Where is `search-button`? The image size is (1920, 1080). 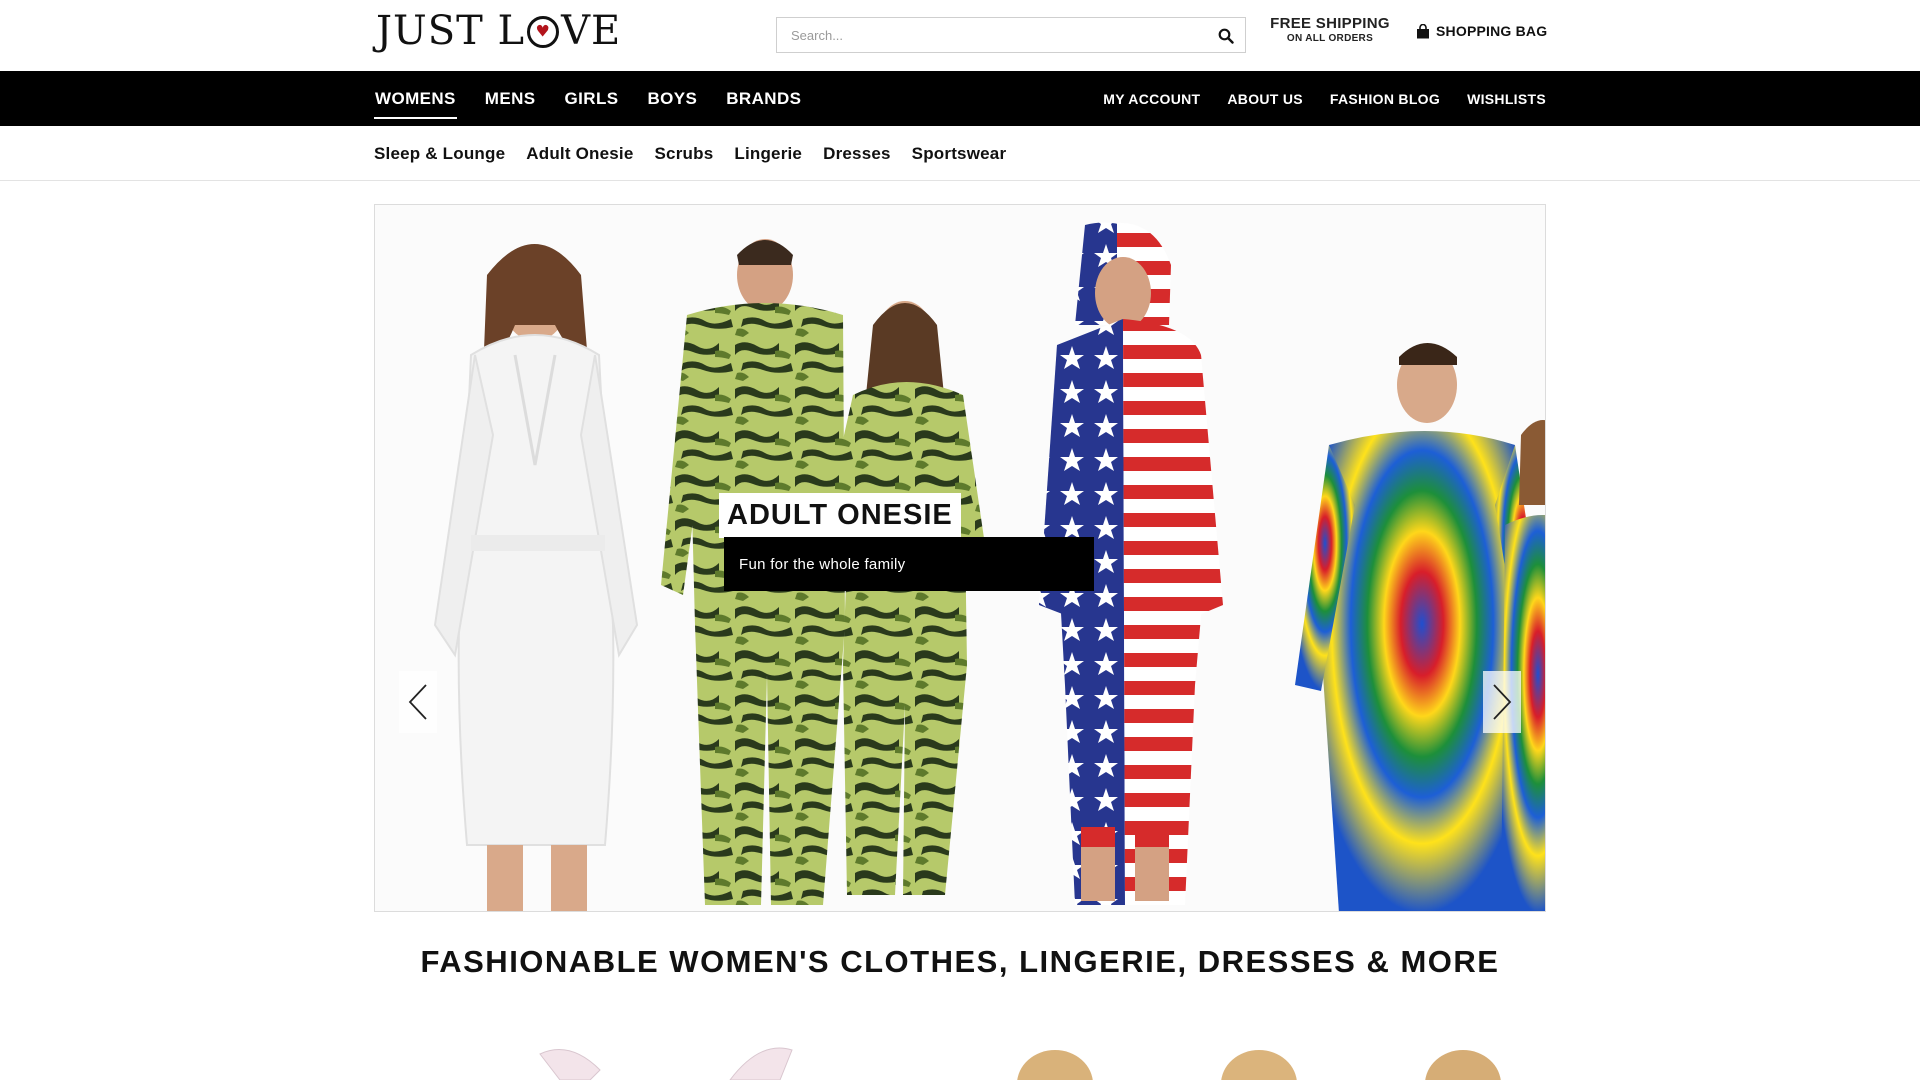 search-button is located at coordinates (1226, 36).